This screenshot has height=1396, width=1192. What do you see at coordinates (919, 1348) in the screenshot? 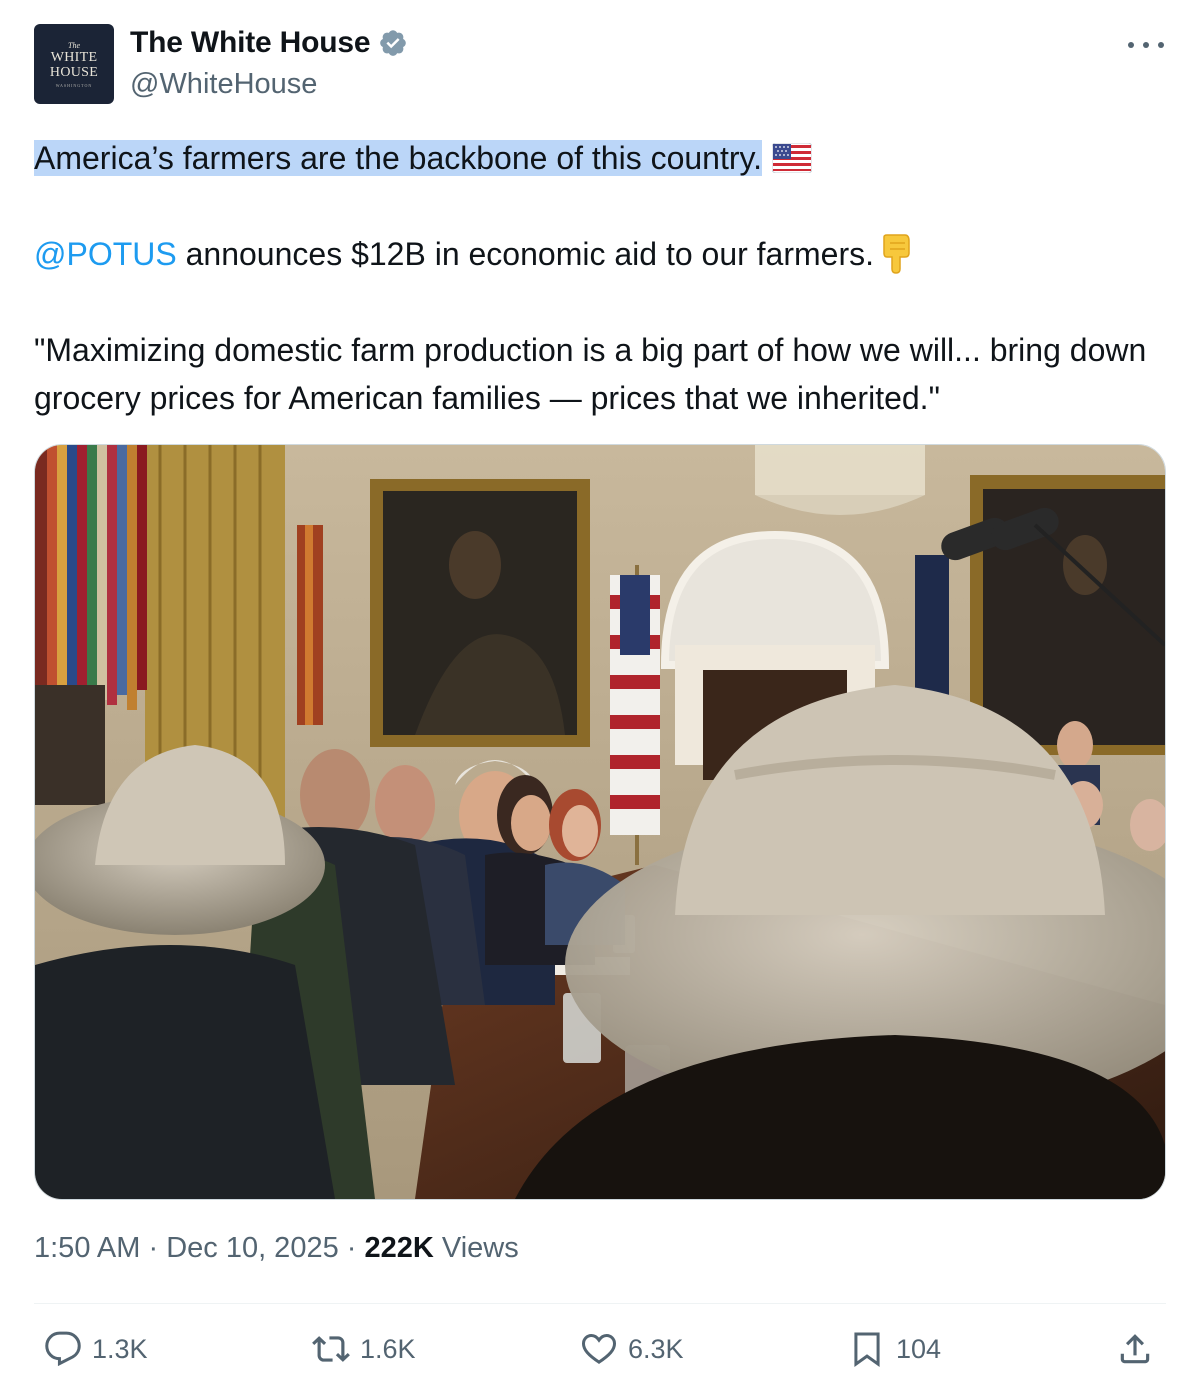
I see `bookmark-count: 104` at bounding box center [919, 1348].